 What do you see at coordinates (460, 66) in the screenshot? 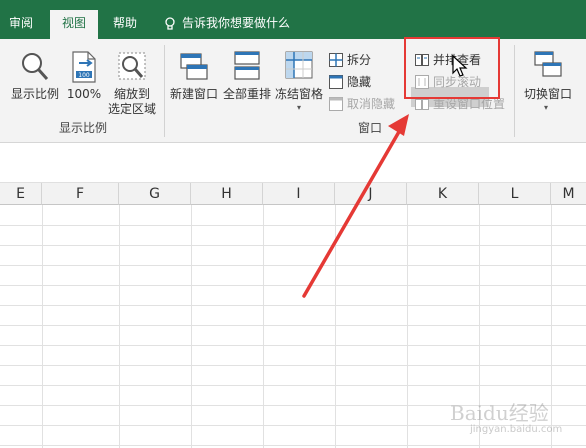
I see `mouse-cursor-icon` at bounding box center [460, 66].